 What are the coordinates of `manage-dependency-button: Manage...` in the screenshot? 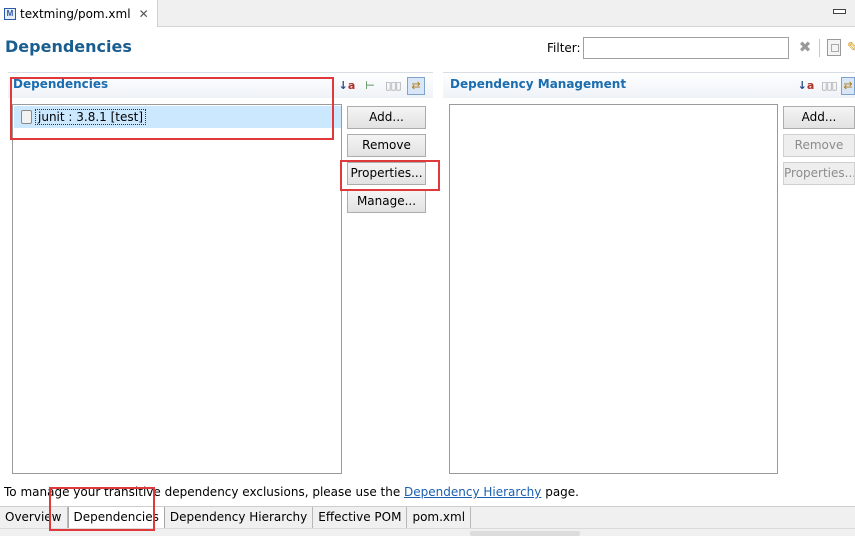 It's located at (386, 201).